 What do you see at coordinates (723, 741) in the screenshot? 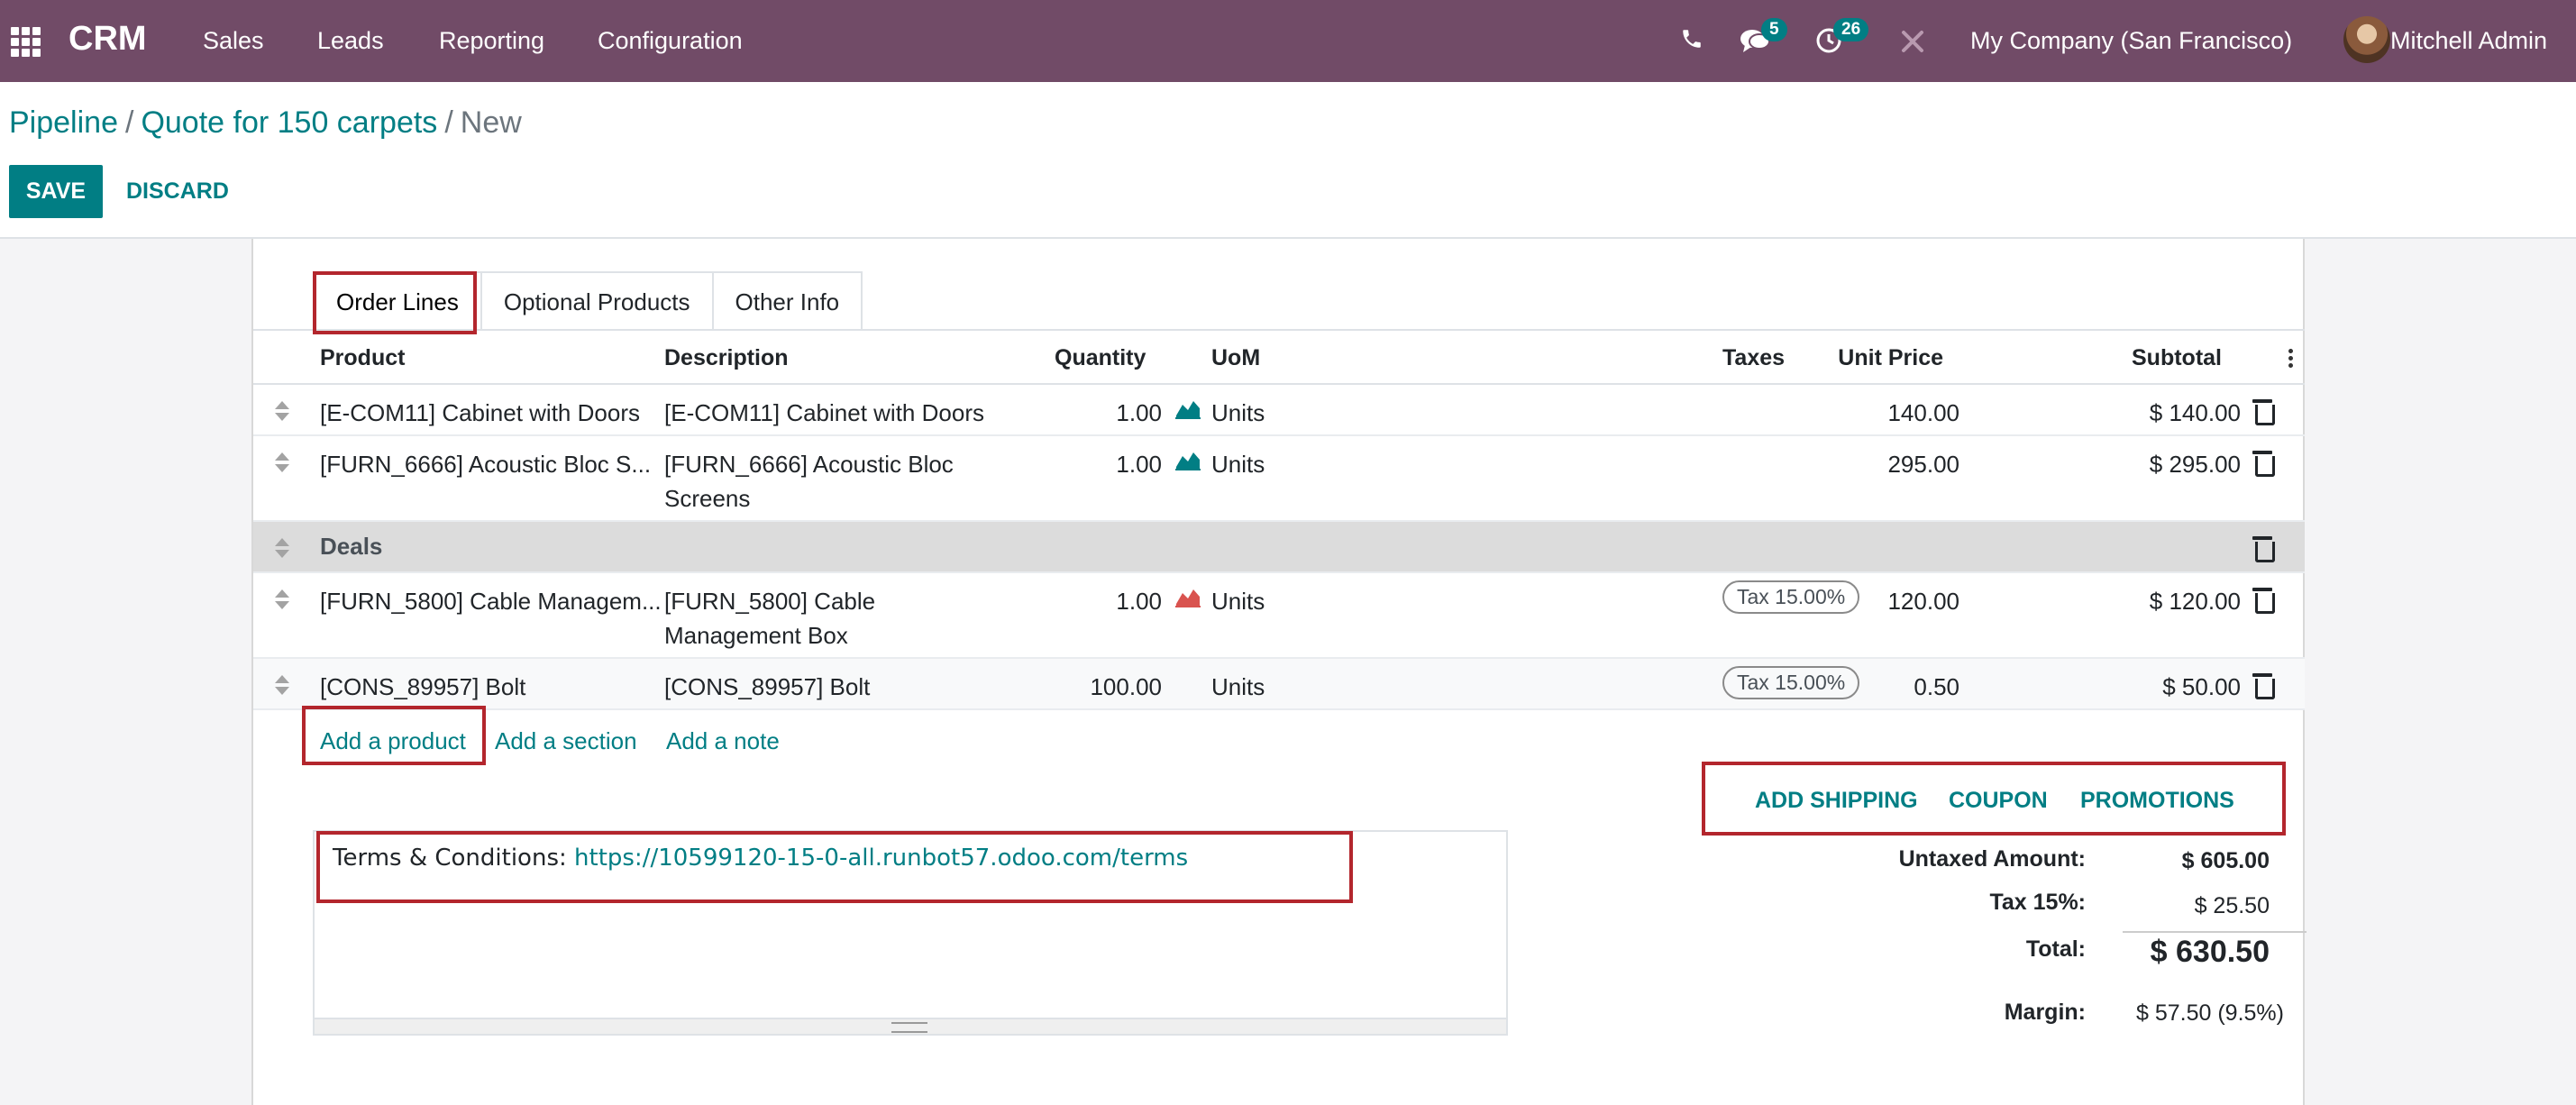
I see `add-note-link: Add a note` at bounding box center [723, 741].